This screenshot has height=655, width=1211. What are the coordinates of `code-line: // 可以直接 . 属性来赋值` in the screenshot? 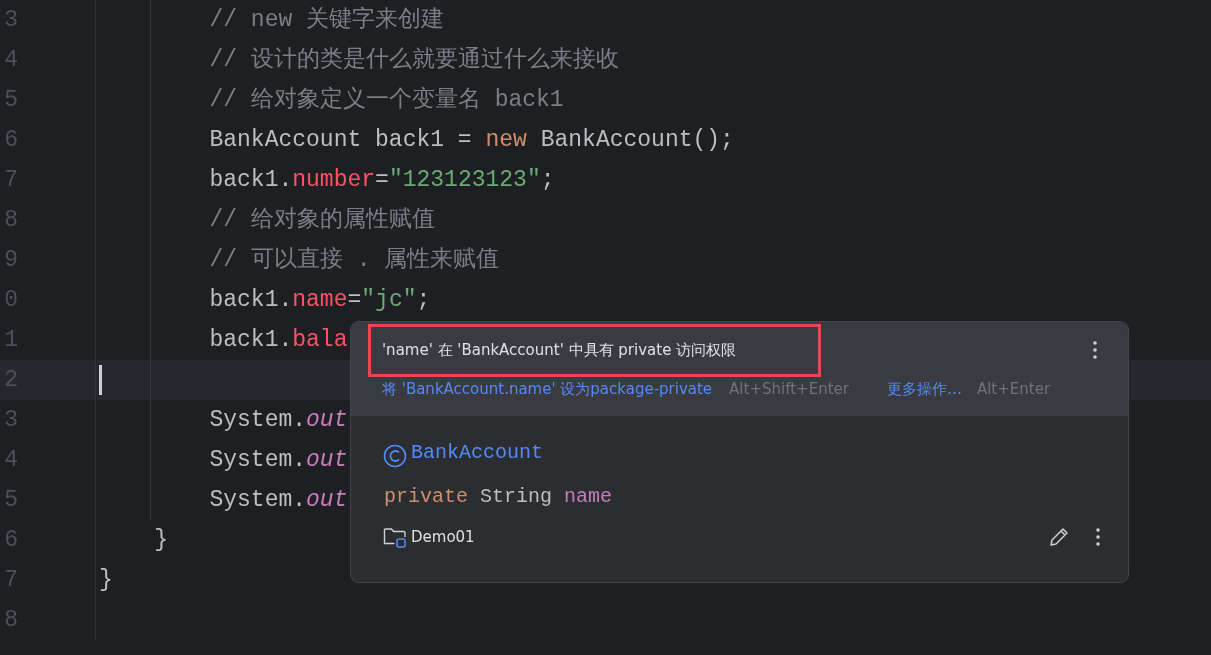 It's located at (354, 260).